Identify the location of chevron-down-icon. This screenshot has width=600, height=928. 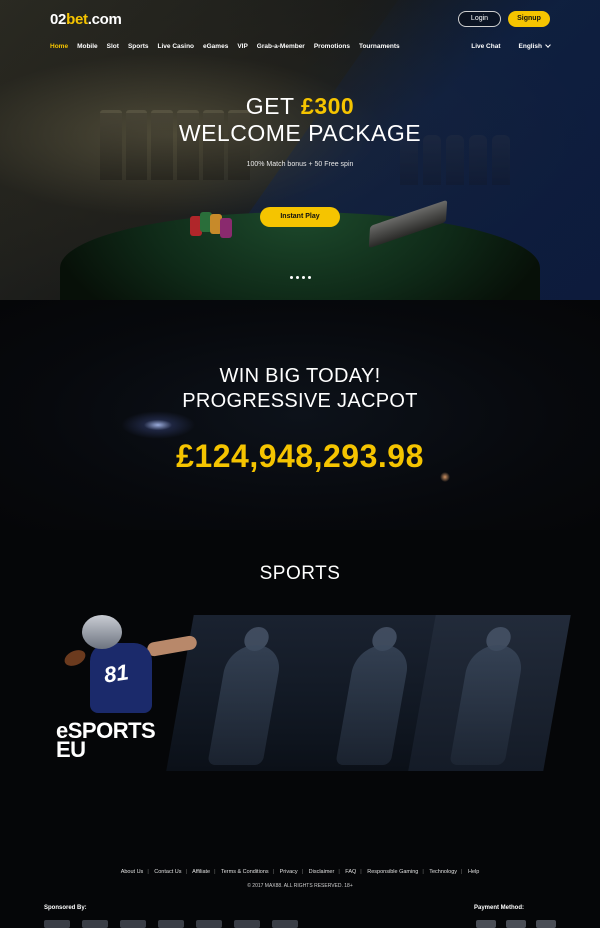
(548, 45).